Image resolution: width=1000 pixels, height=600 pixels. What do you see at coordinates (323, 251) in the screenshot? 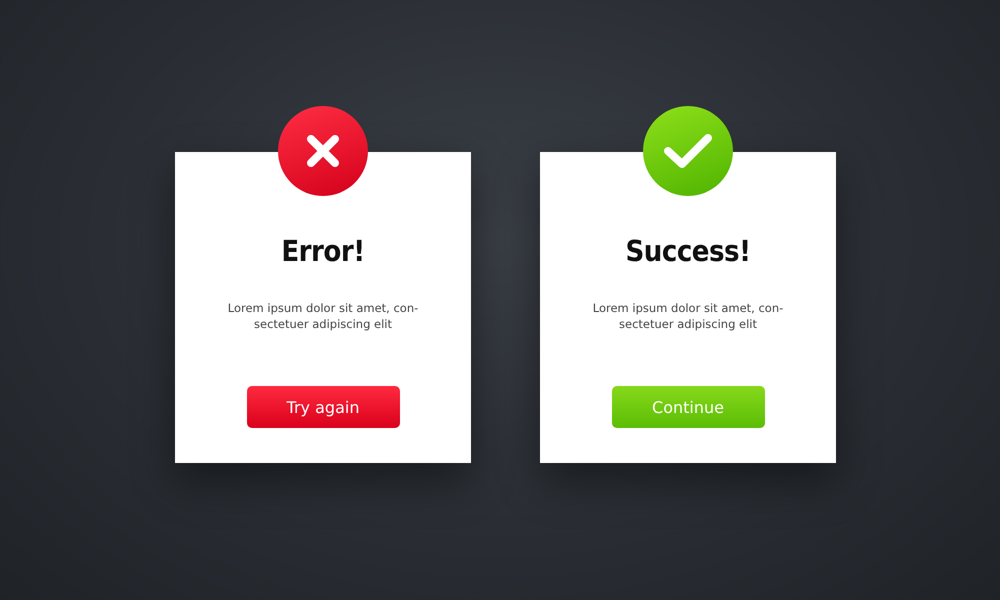
I see `dialog-title: Error!` at bounding box center [323, 251].